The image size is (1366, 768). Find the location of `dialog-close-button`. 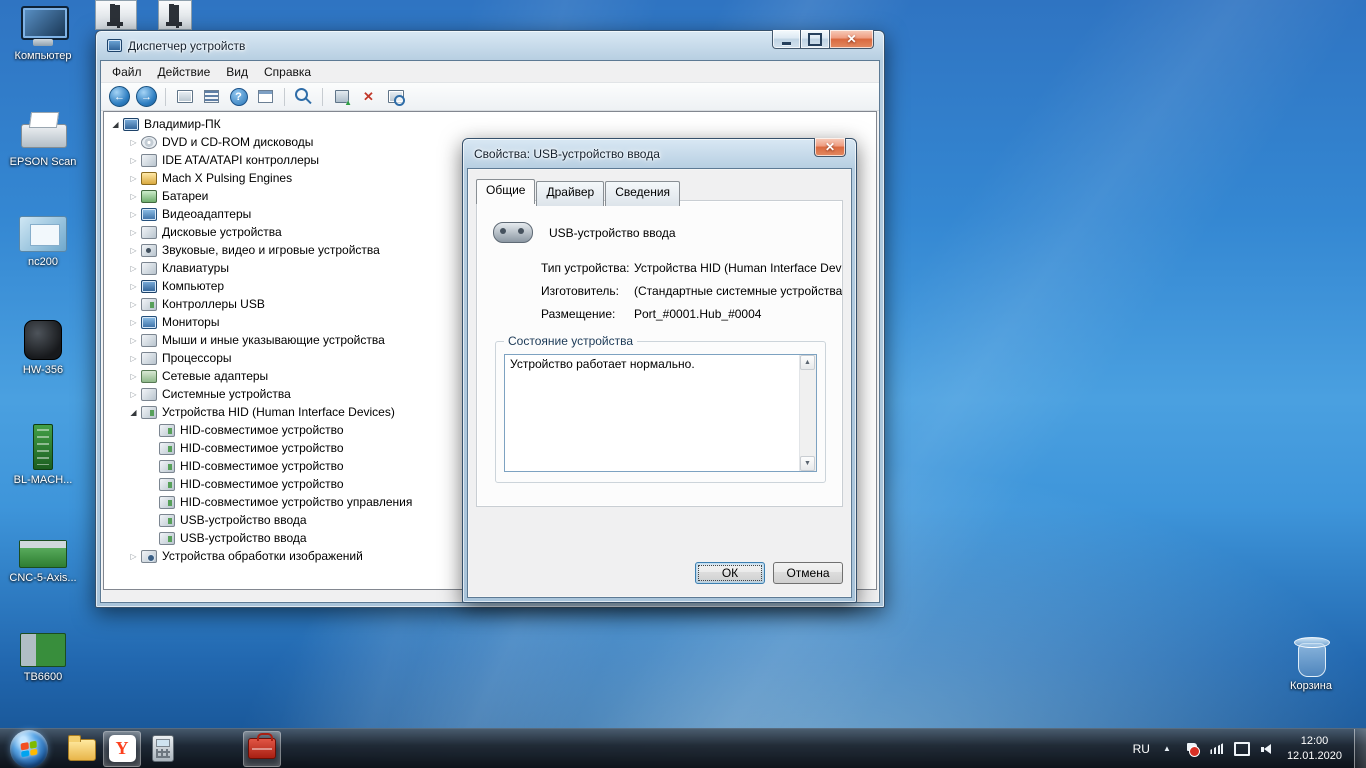

dialog-close-button is located at coordinates (830, 147).